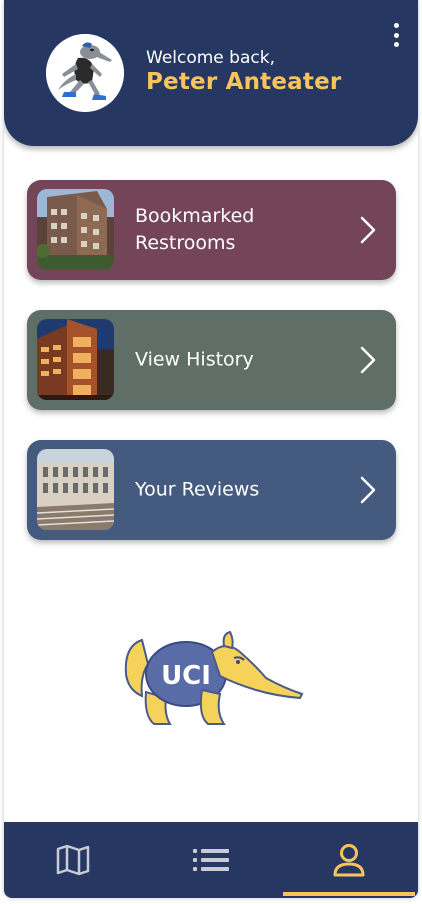 This screenshot has height=904, width=422. I want to click on your-reviews-card: Your Reviews, so click(211, 490).